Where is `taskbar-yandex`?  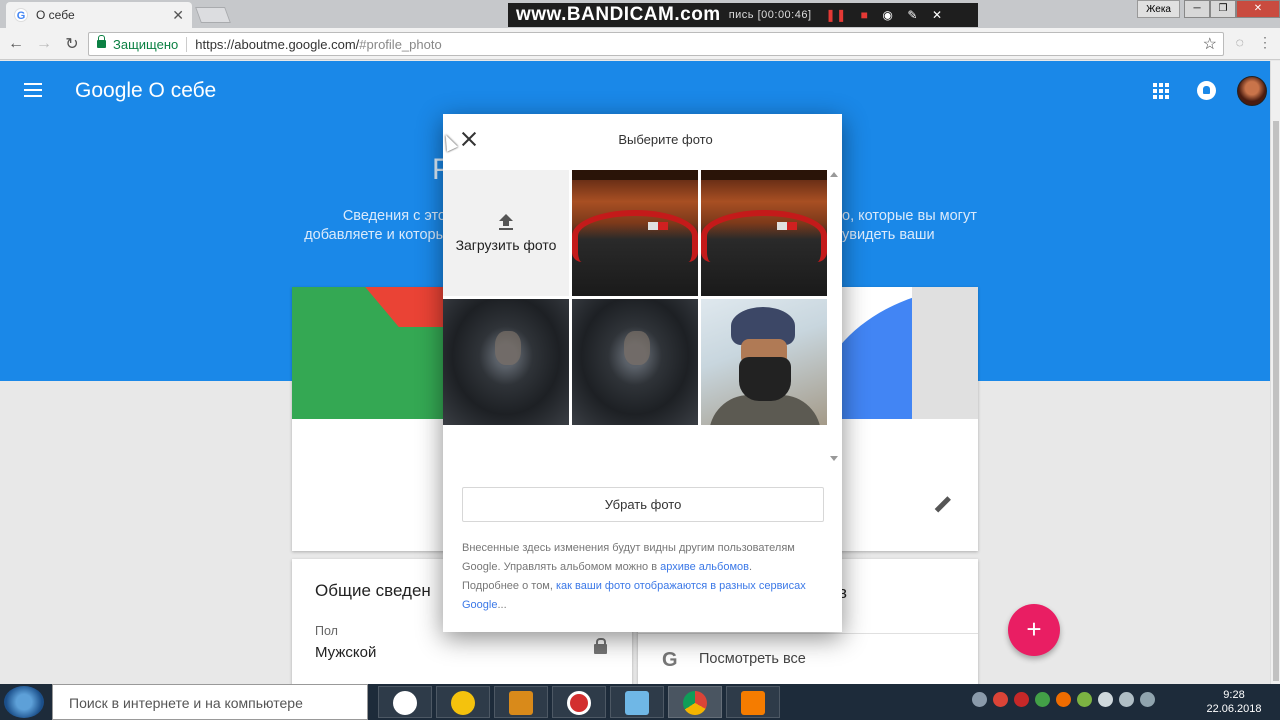 taskbar-yandex is located at coordinates (405, 702).